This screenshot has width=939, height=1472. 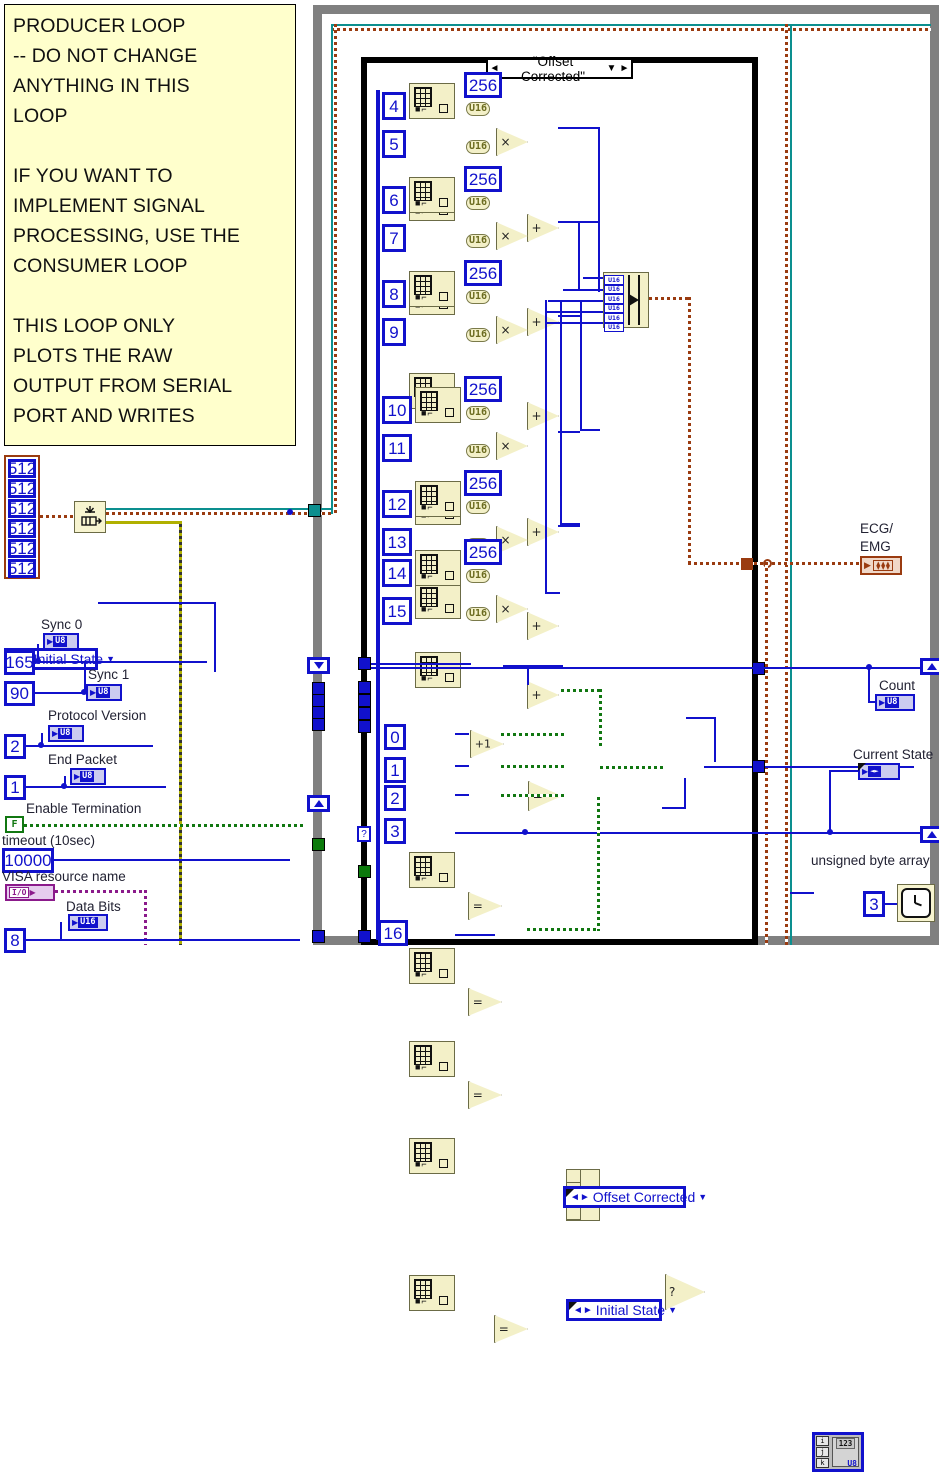 I want to click on index-constant-hi-4: 12, so click(x=397, y=504).